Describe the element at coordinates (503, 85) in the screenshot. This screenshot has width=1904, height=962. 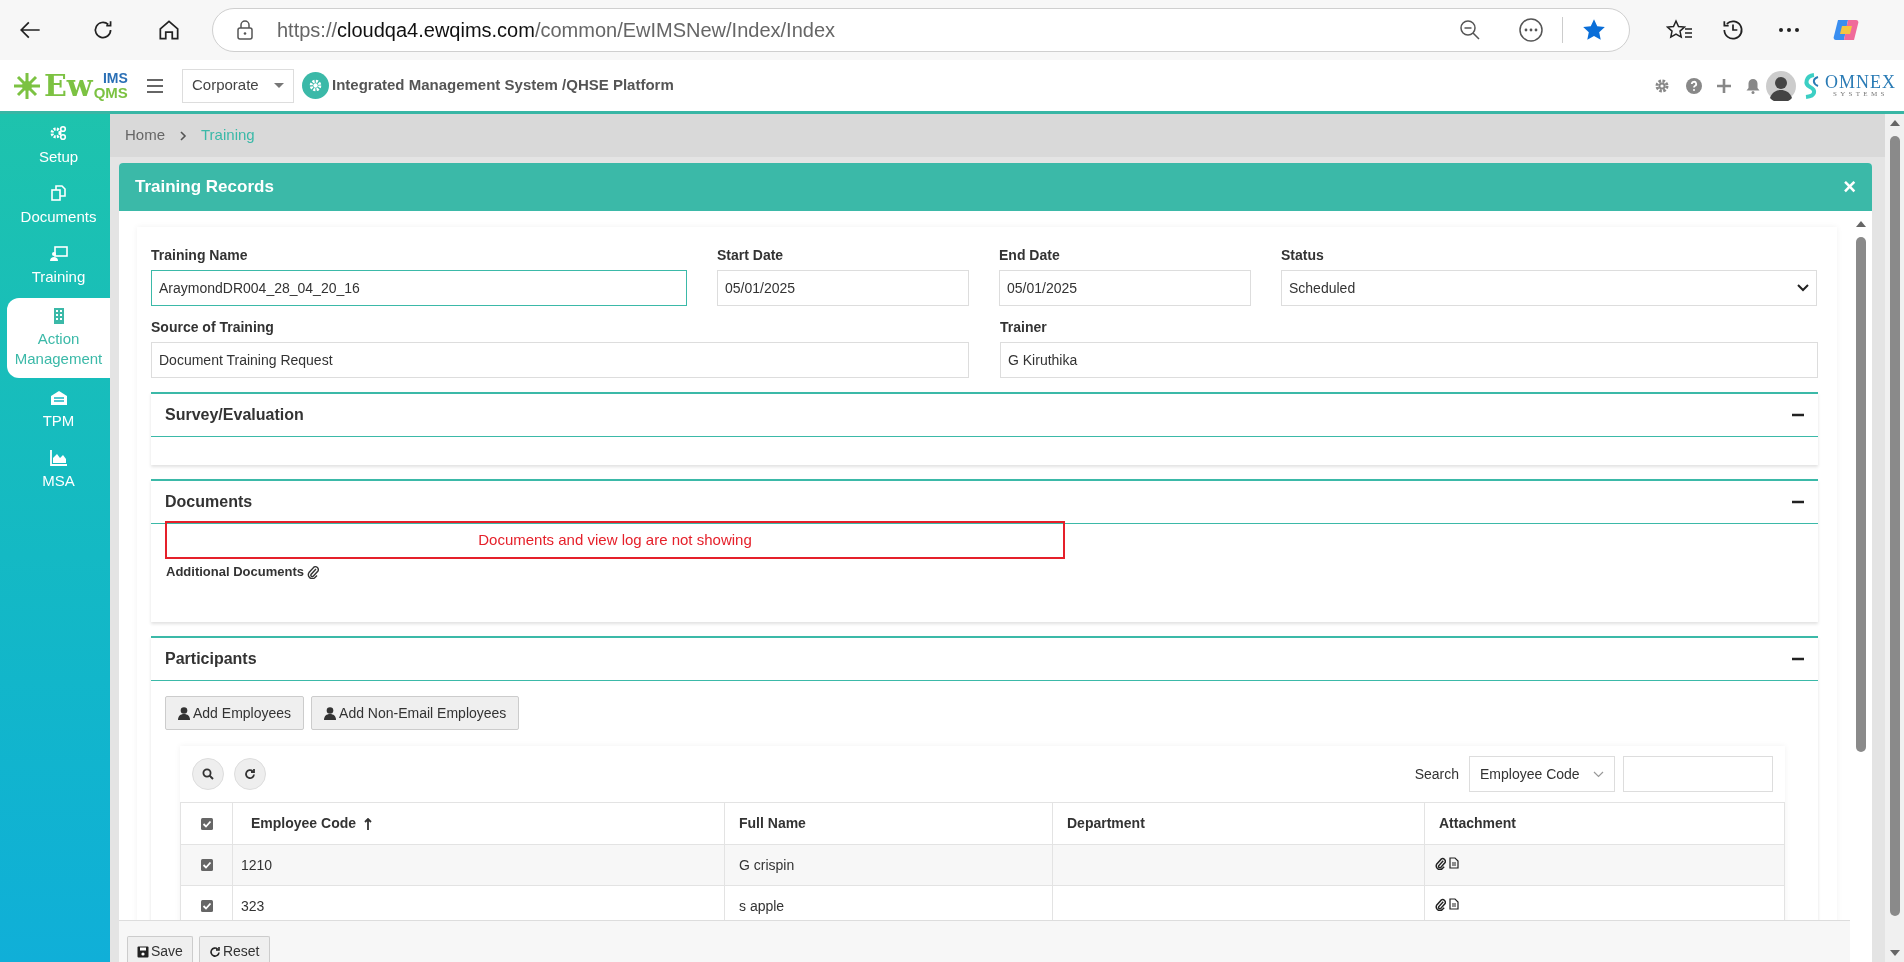
I see `platform-title: Integrated Management System /QHSE Platform` at that location.